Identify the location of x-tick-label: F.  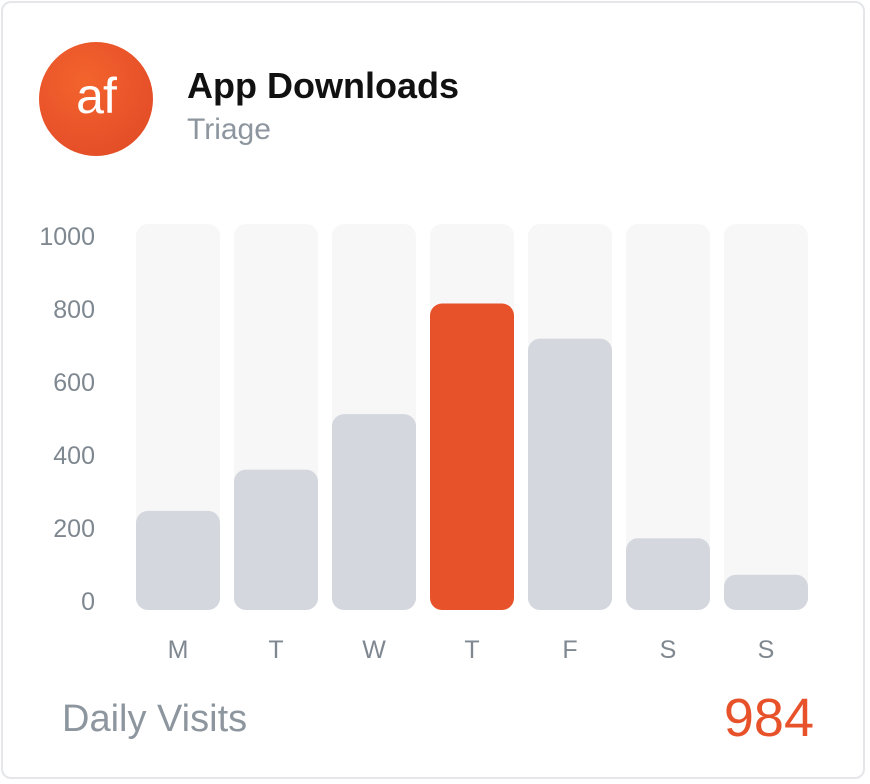
(569, 650).